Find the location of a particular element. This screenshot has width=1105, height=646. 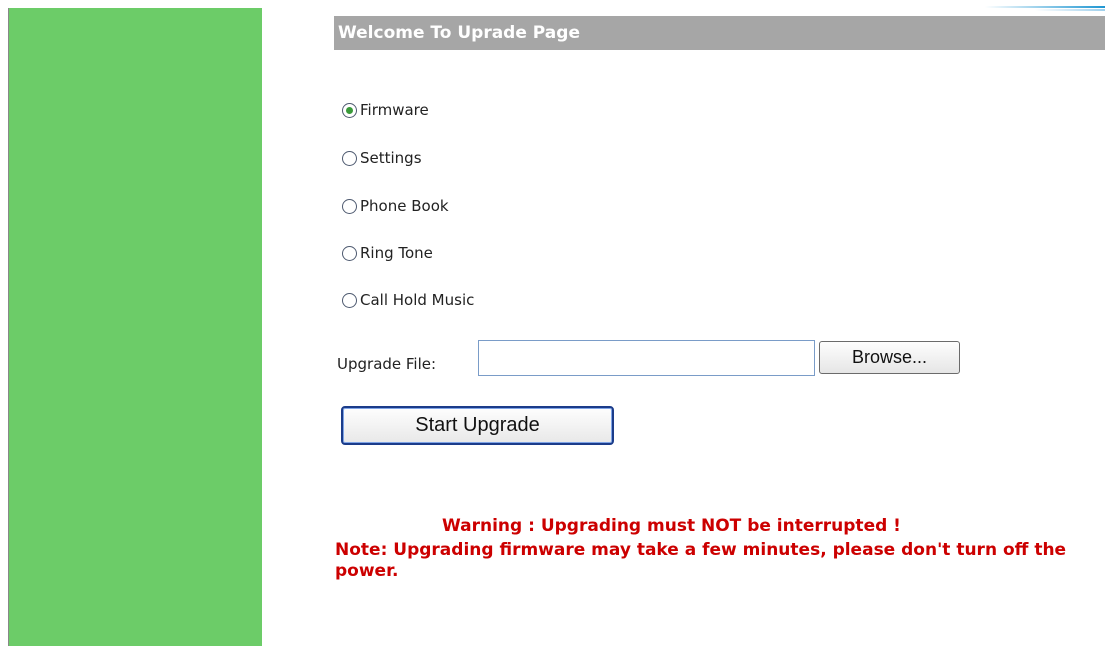

settings-radio is located at coordinates (349, 158).